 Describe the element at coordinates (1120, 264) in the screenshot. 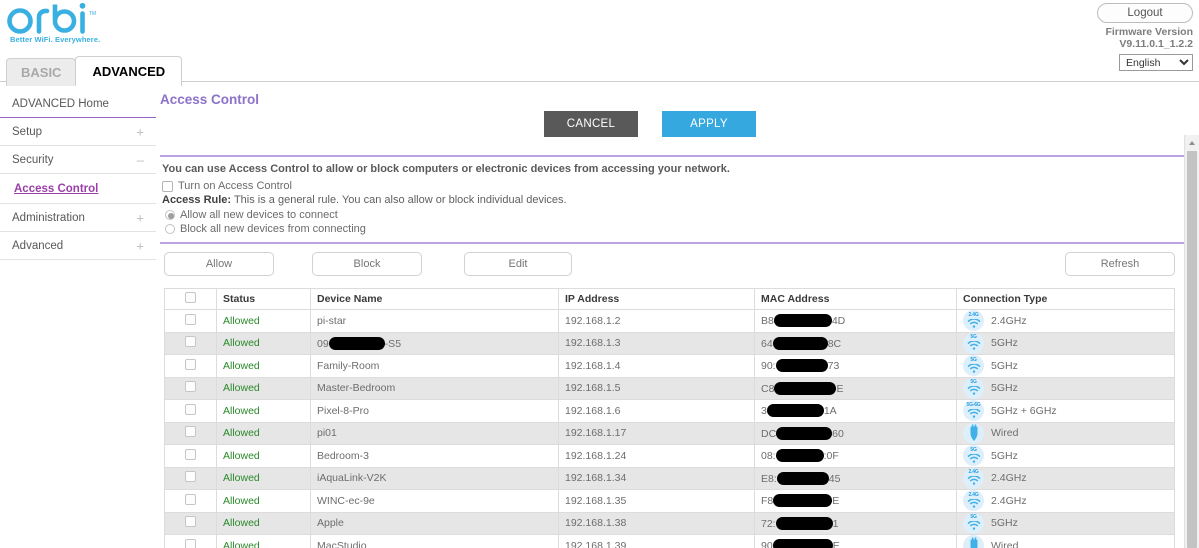

I see `refresh-button: Refresh` at that location.